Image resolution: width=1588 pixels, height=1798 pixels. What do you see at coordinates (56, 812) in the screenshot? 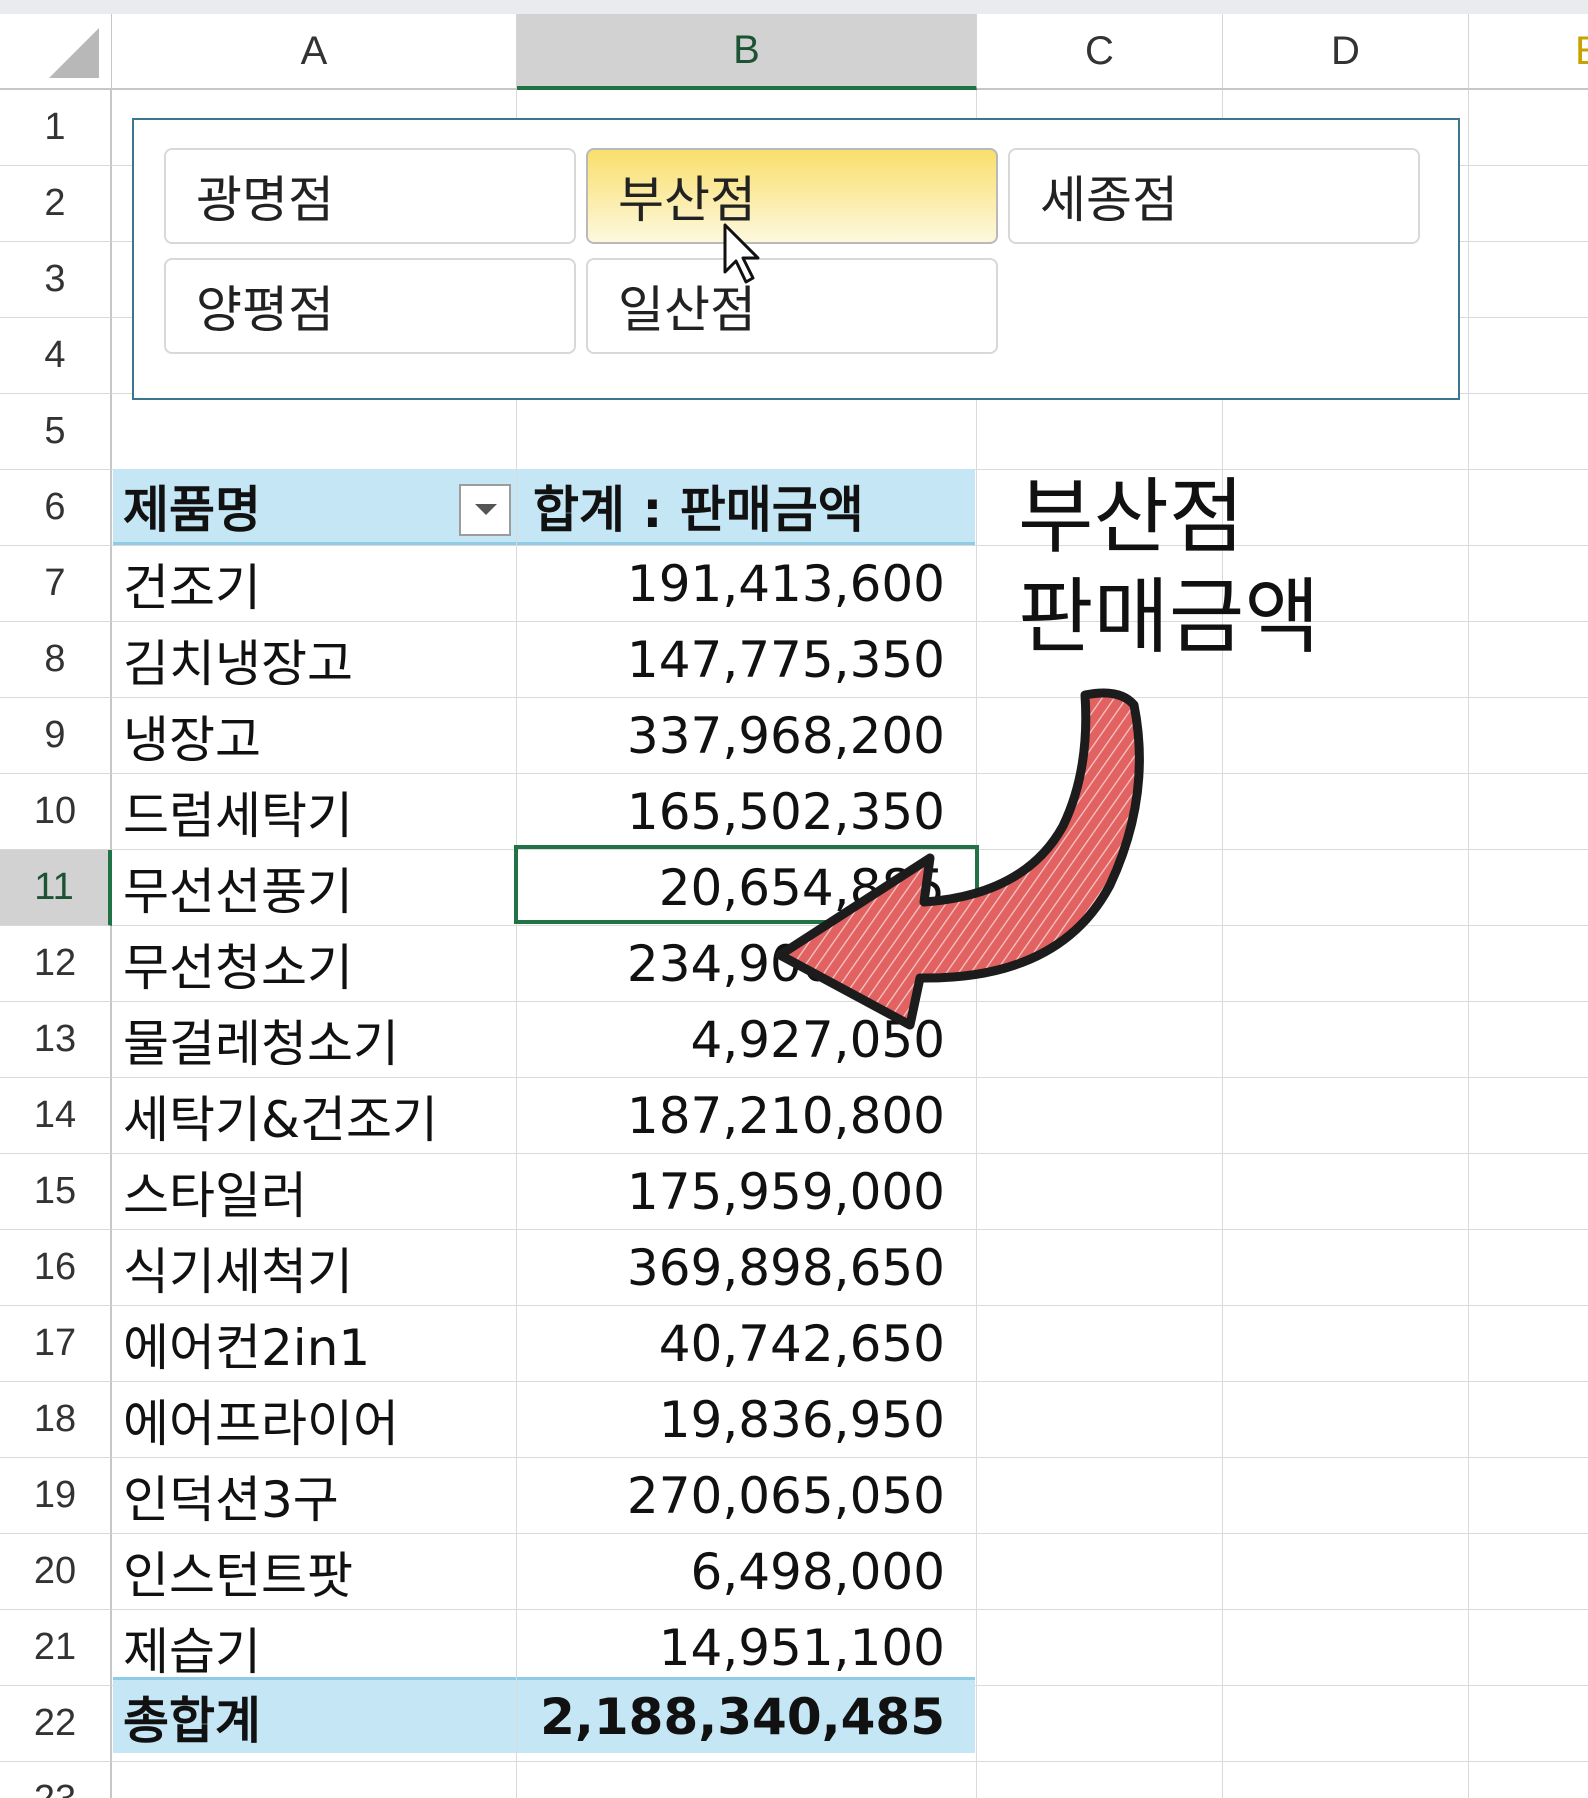
I see `row-header-10: 10` at bounding box center [56, 812].